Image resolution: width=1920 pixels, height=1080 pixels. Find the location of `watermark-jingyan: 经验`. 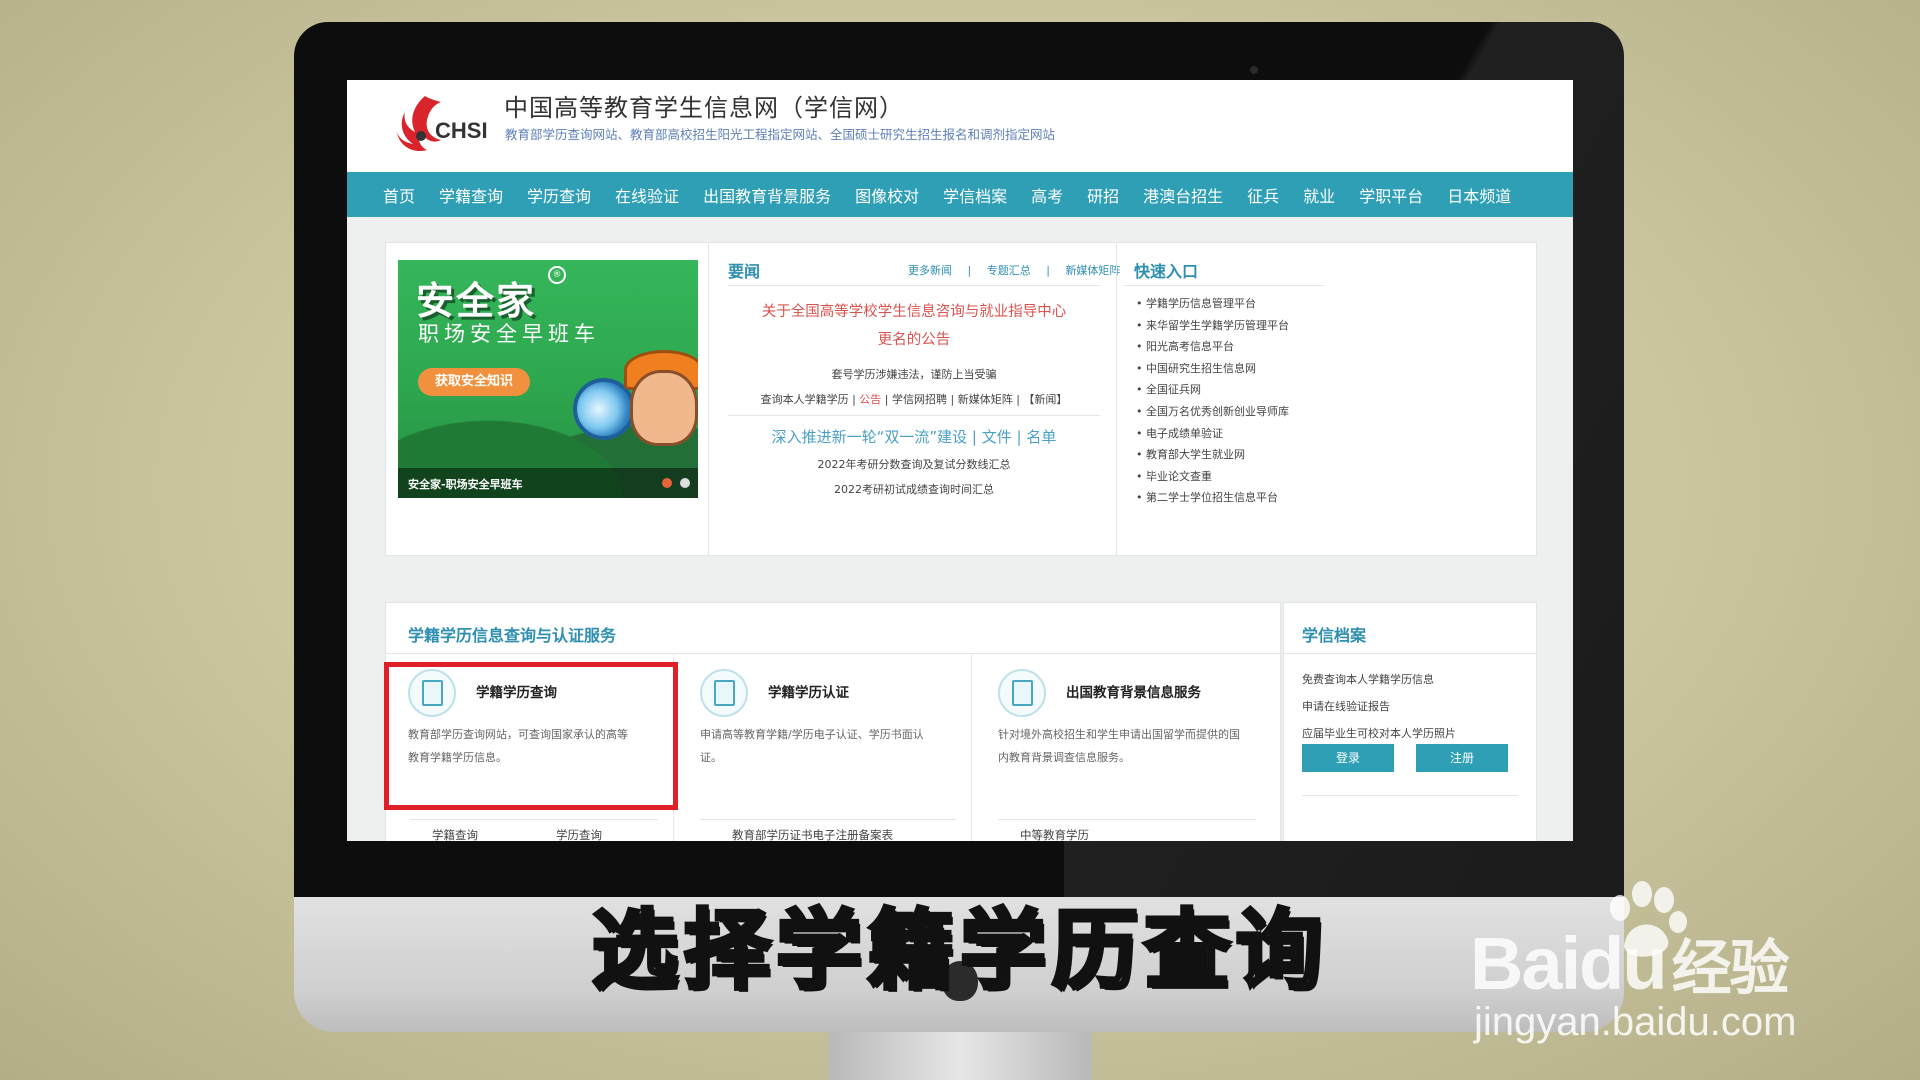

watermark-jingyan: 经验 is located at coordinates (1730, 968).